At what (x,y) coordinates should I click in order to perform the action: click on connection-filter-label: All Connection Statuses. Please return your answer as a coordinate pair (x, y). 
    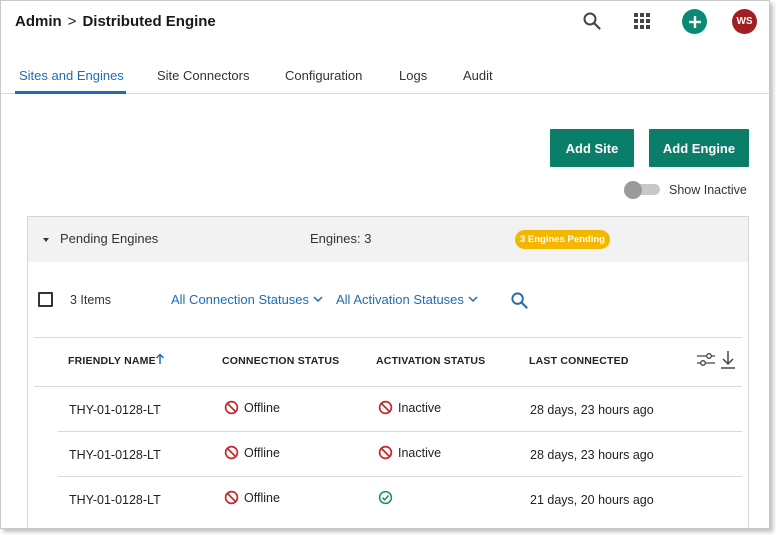
    Looking at the image, I should click on (240, 299).